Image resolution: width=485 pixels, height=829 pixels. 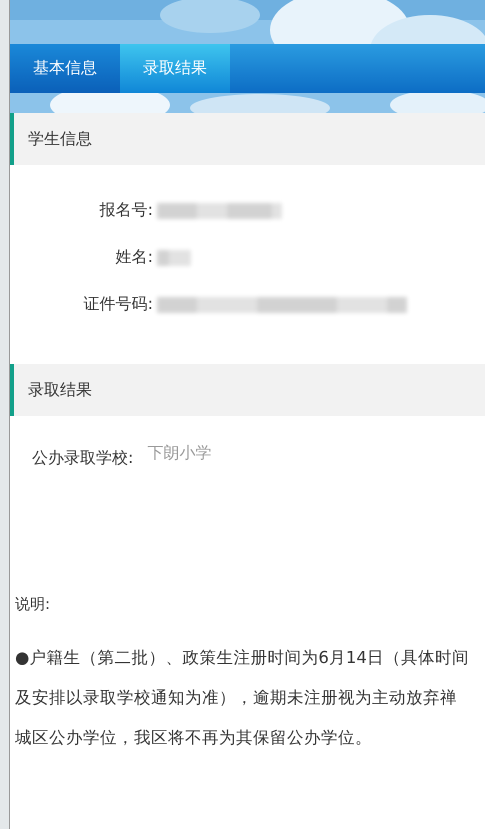 What do you see at coordinates (117, 304) in the screenshot?
I see `field-label: 证件号码:` at bounding box center [117, 304].